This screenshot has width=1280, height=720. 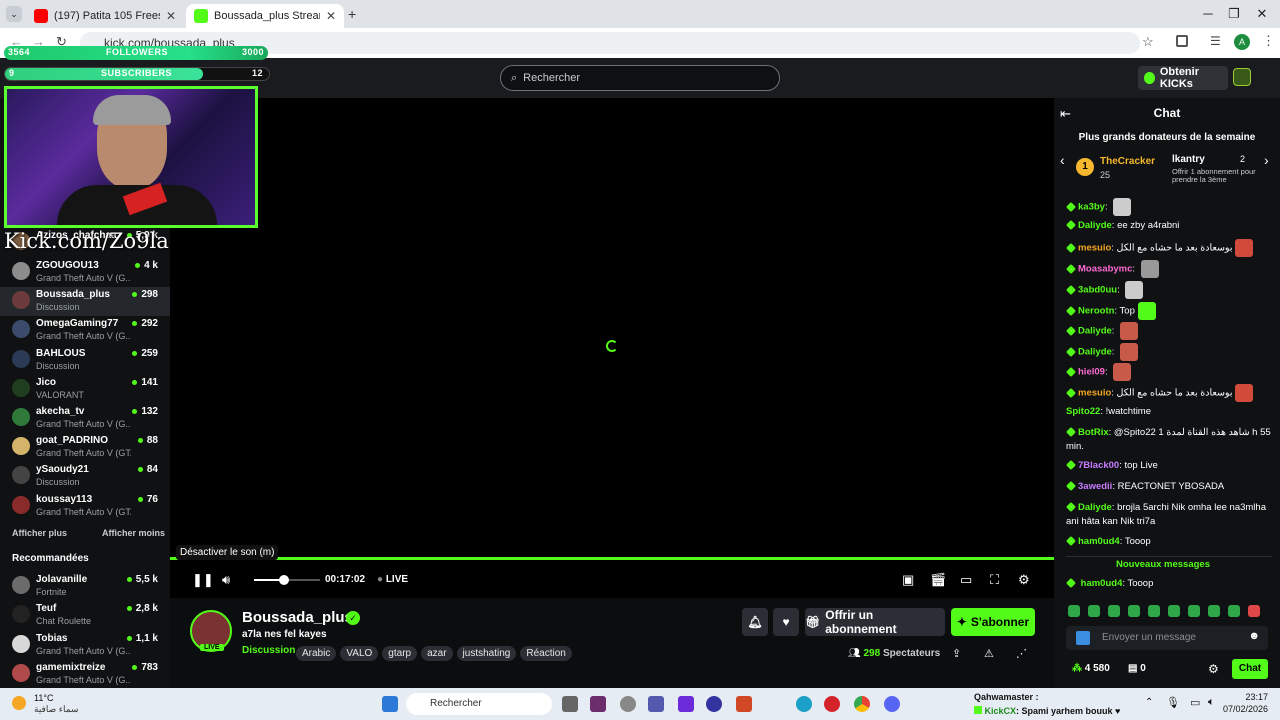 I want to click on chat-username: Spito22, so click(x=1083, y=411).